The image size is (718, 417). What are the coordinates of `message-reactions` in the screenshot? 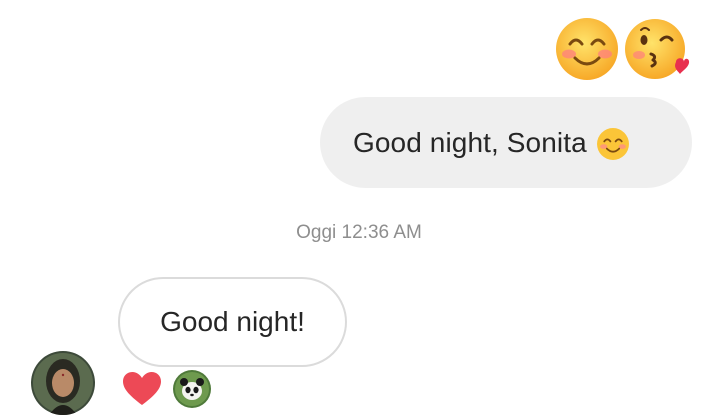 It's located at (166, 389).